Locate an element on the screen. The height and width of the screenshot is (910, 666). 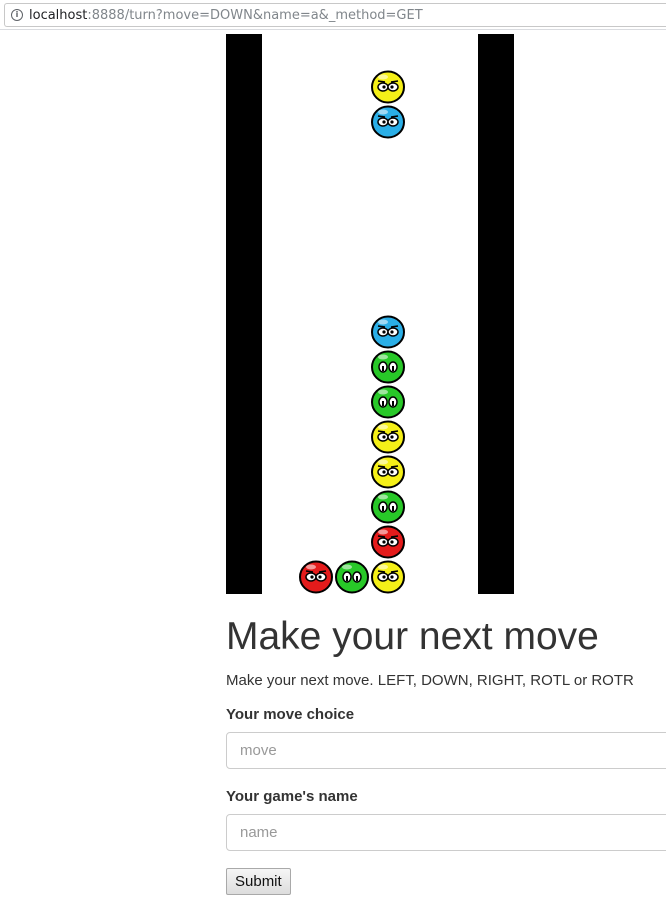
submit-button: Submit is located at coordinates (258, 881).